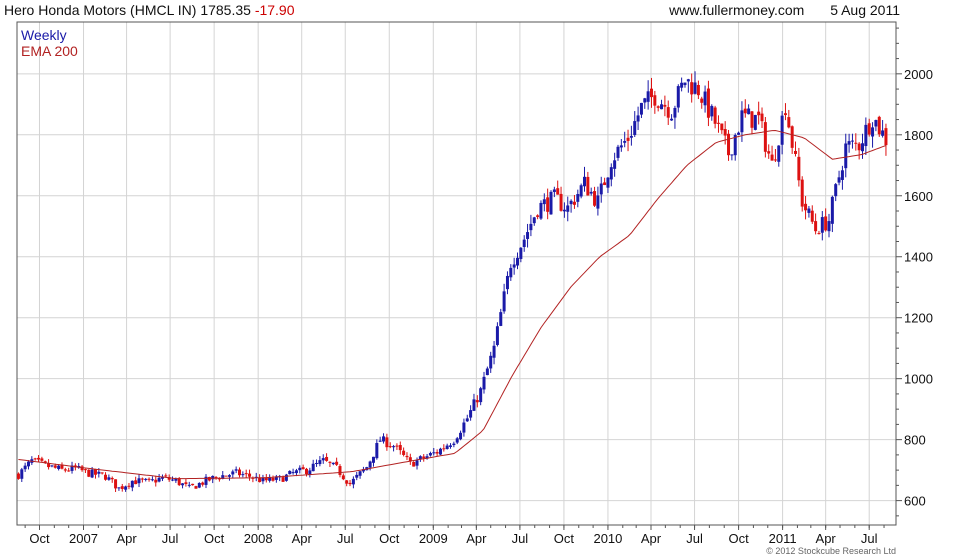  Describe the element at coordinates (607, 538) in the screenshot. I see `x-tick-label: 2010` at that location.